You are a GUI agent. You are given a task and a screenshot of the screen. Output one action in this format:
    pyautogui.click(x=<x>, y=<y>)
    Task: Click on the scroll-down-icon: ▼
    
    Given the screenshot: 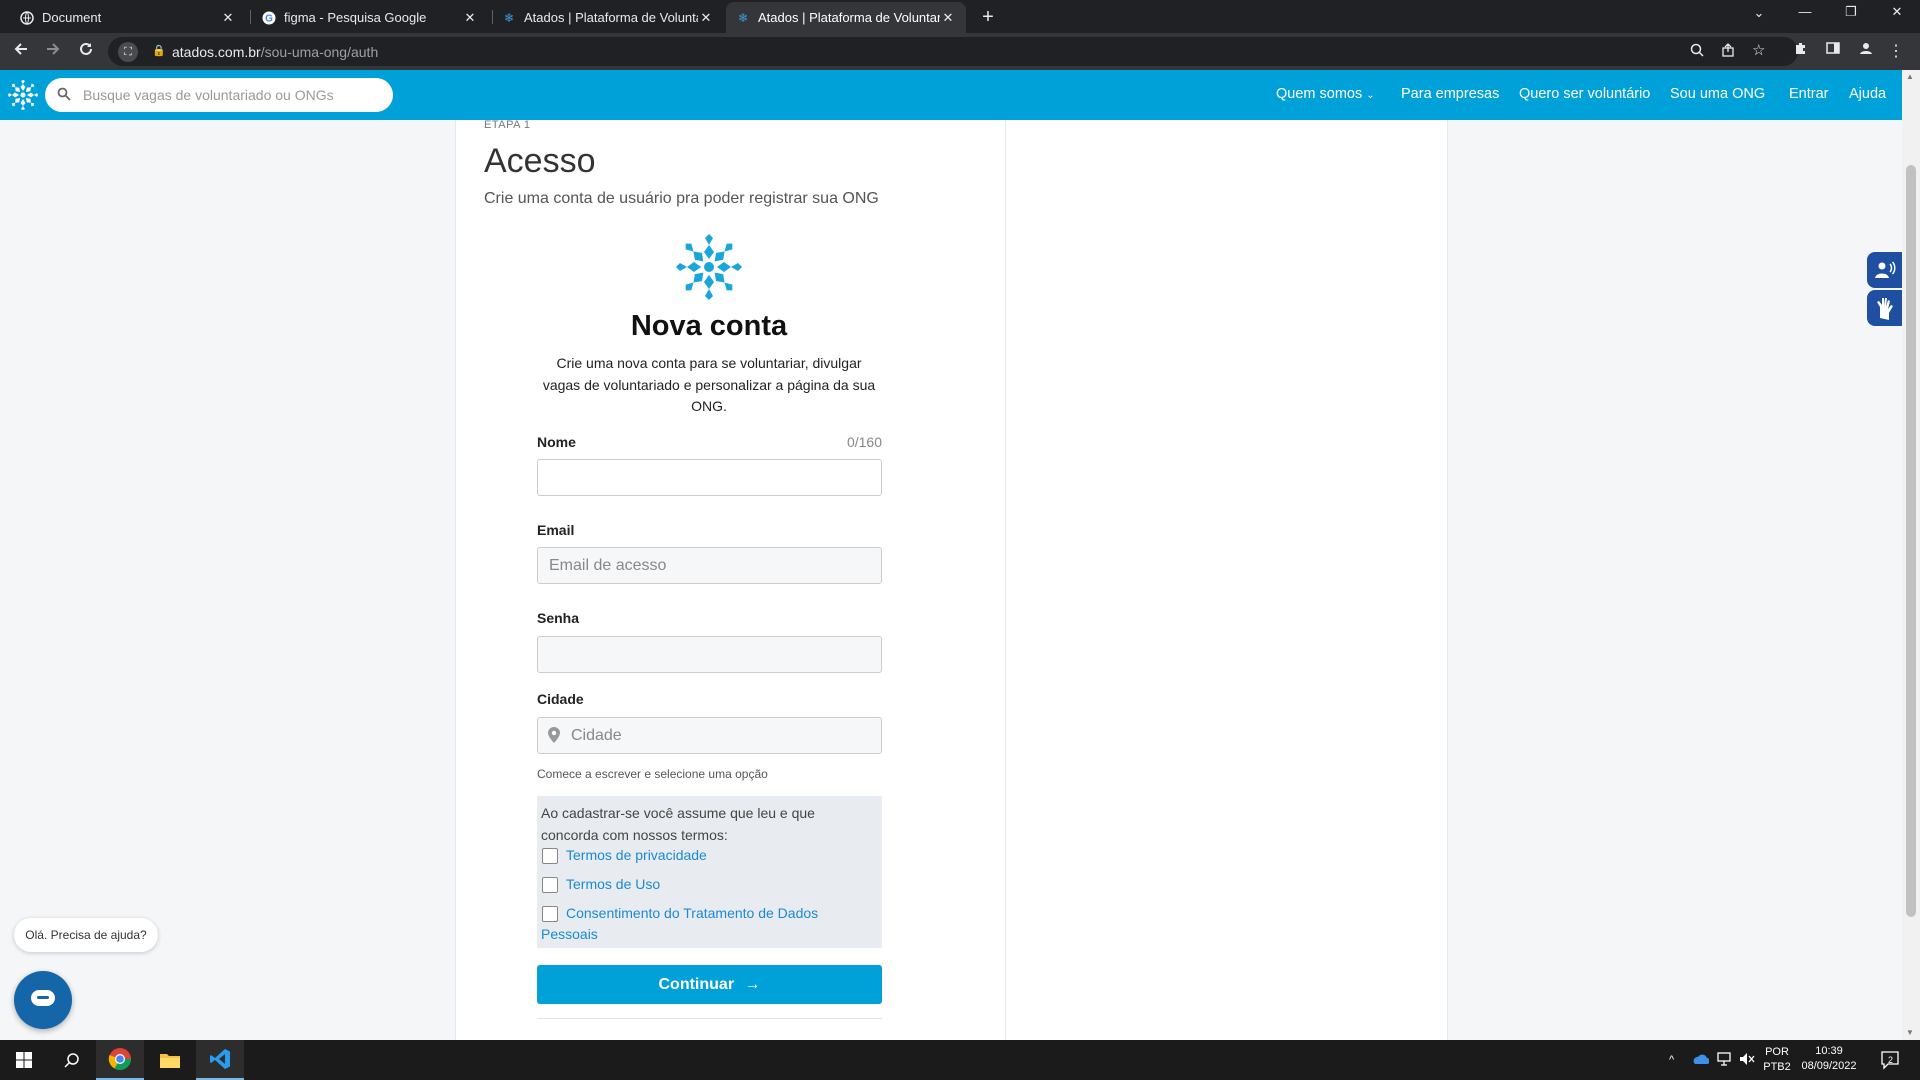 What is the action you would take?
    pyautogui.click(x=1910, y=1032)
    